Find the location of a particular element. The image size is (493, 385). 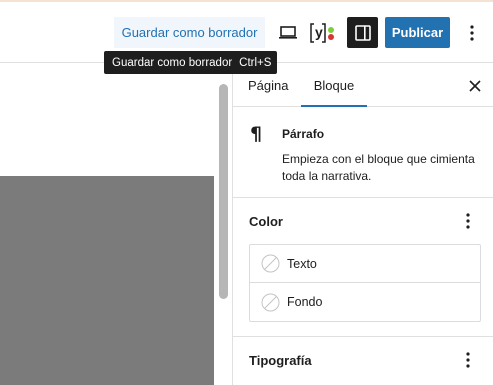

color-options-button is located at coordinates (468, 221).